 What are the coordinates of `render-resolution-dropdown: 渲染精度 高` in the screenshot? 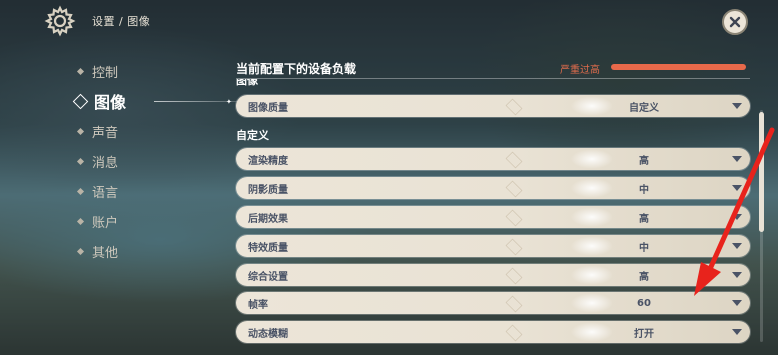 It's located at (493, 159).